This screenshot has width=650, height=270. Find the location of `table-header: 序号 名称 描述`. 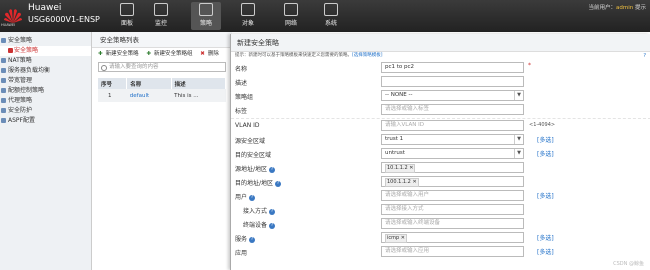

table-header: 序号 名称 描述 is located at coordinates (162, 83).